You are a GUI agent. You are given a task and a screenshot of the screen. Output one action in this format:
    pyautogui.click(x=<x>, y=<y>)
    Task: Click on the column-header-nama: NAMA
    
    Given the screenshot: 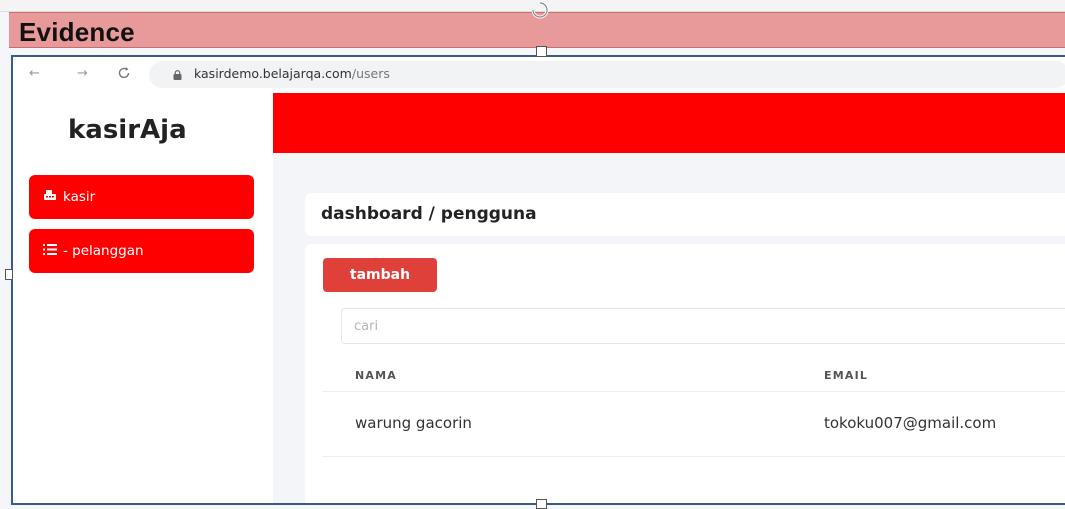 What is the action you would take?
    pyautogui.click(x=376, y=375)
    